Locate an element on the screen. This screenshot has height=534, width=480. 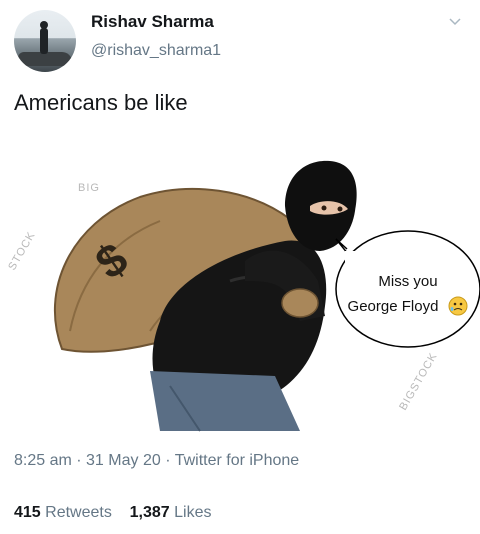
tweet-text: Americans be like is located at coordinates (101, 102).